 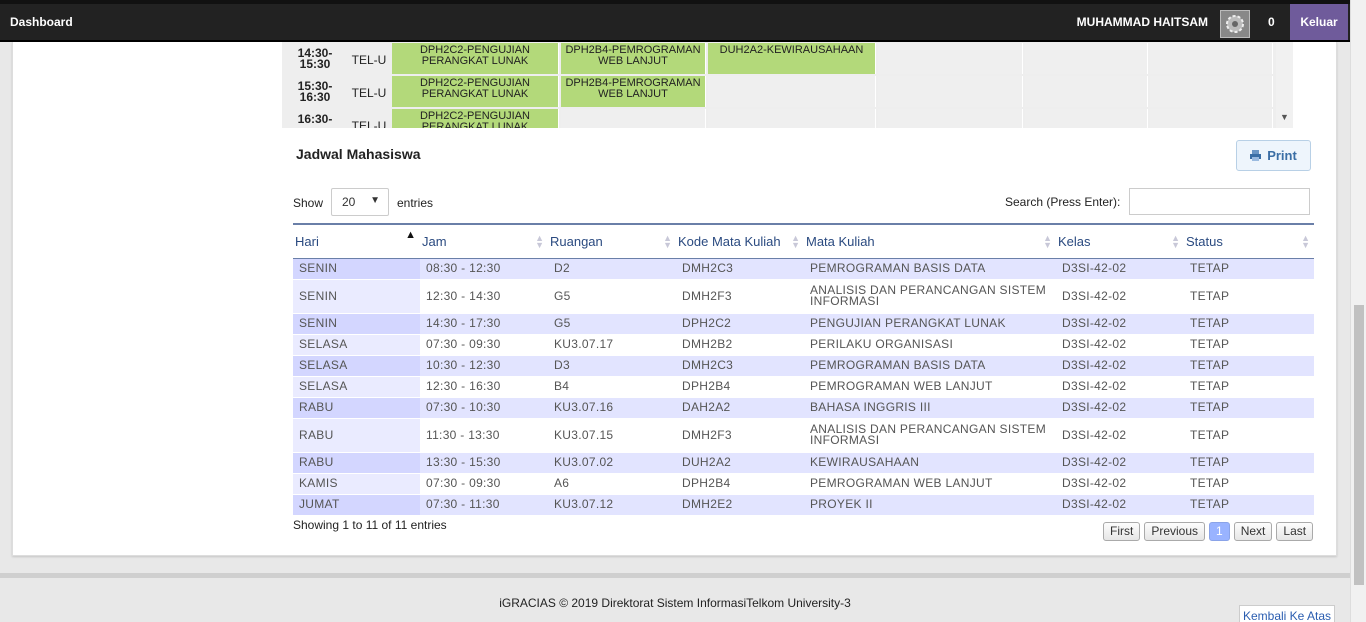 What do you see at coordinates (1271, 22) in the screenshot?
I see `notification-count: 0` at bounding box center [1271, 22].